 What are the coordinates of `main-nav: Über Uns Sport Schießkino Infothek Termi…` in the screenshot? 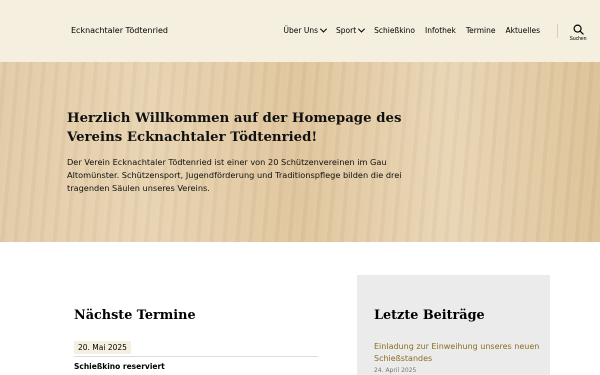 It's located at (411, 30).